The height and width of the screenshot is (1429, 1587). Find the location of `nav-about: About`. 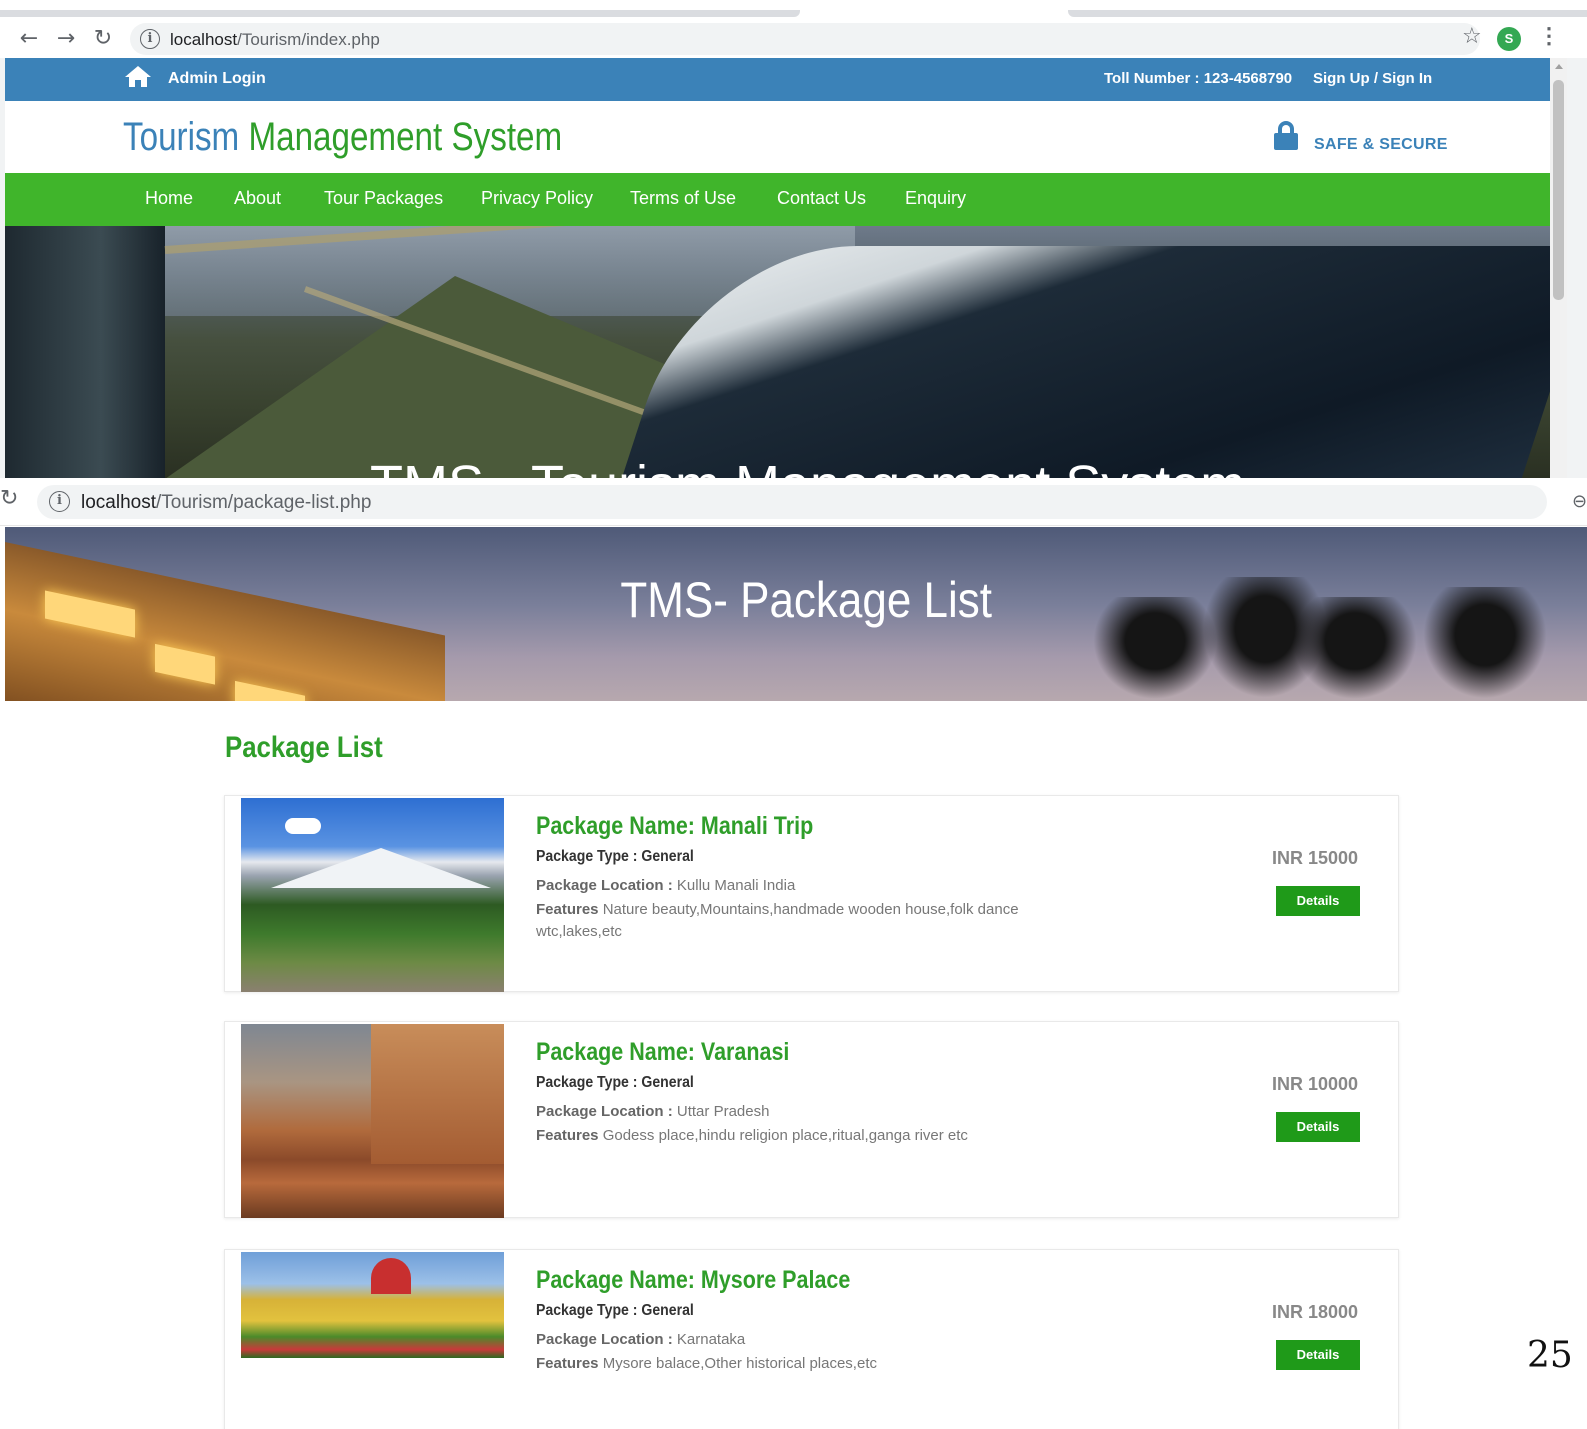

nav-about: About is located at coordinates (257, 198).